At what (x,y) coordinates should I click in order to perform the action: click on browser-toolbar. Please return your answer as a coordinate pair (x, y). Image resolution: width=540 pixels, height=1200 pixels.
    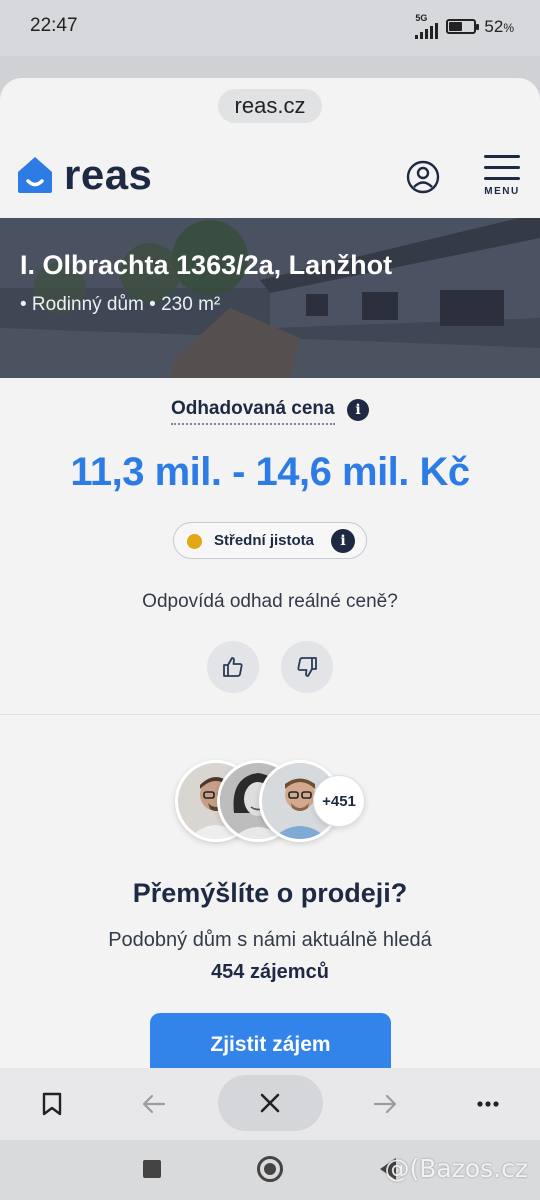
    Looking at the image, I should click on (270, 1104).